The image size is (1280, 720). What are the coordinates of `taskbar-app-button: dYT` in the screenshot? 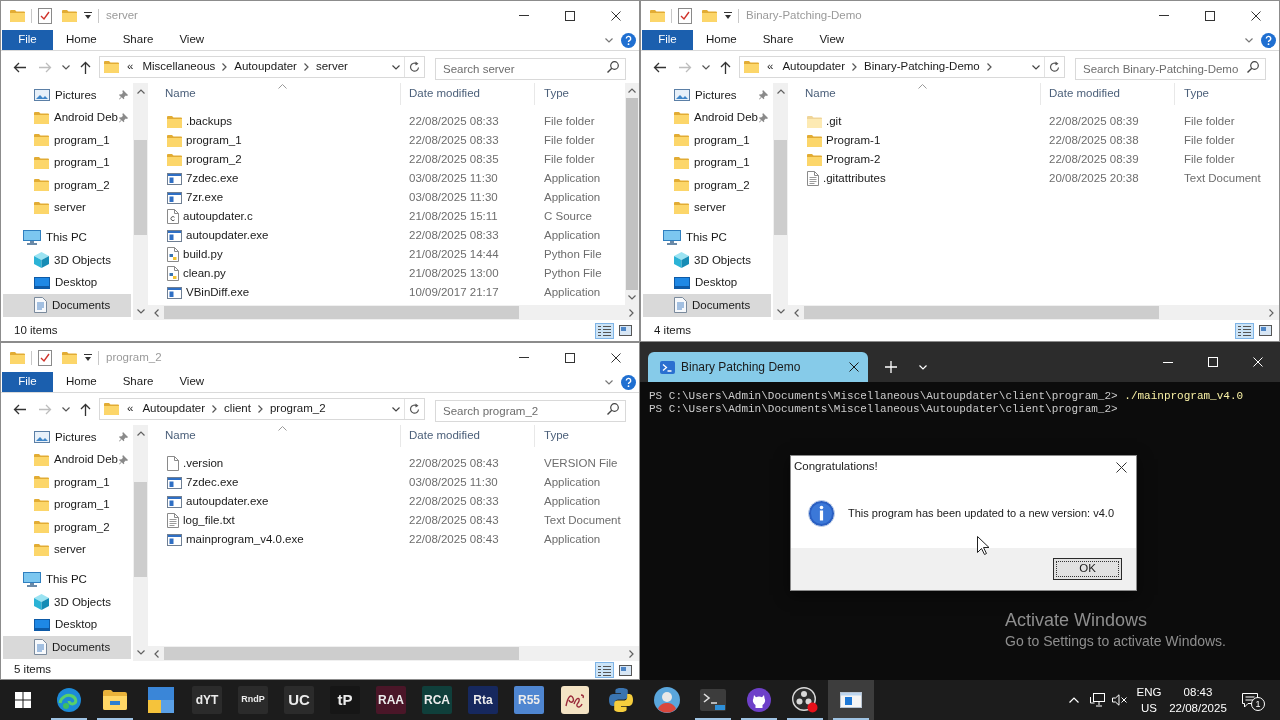 It's located at (207, 700).